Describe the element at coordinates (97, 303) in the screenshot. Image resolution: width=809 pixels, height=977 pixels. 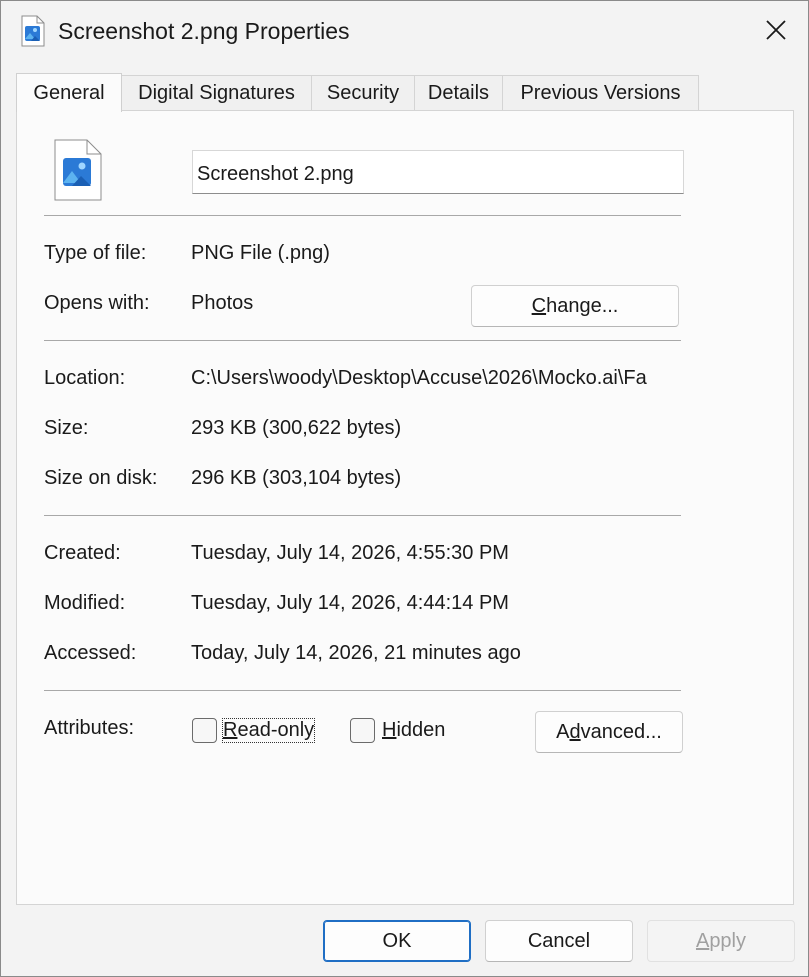
I see `opens-with-label: Opens with:` at that location.